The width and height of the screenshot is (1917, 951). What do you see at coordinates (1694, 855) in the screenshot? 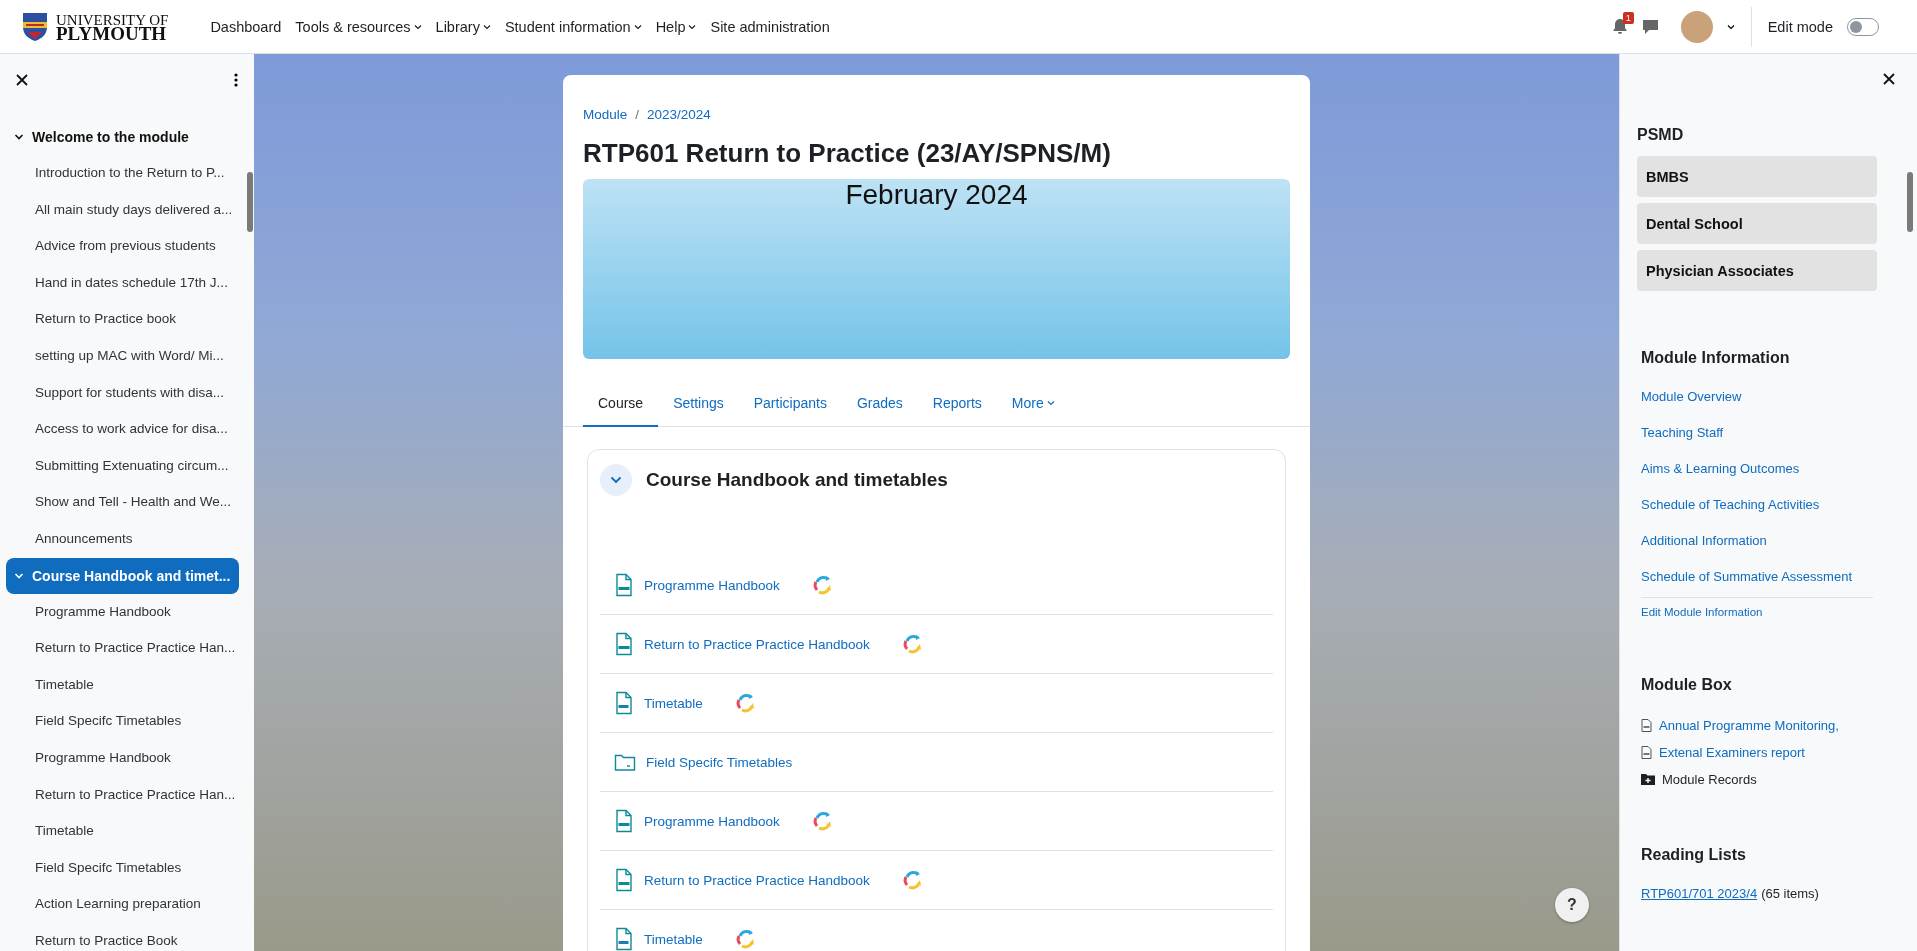
I see `block-heading: Reading Lists` at bounding box center [1694, 855].